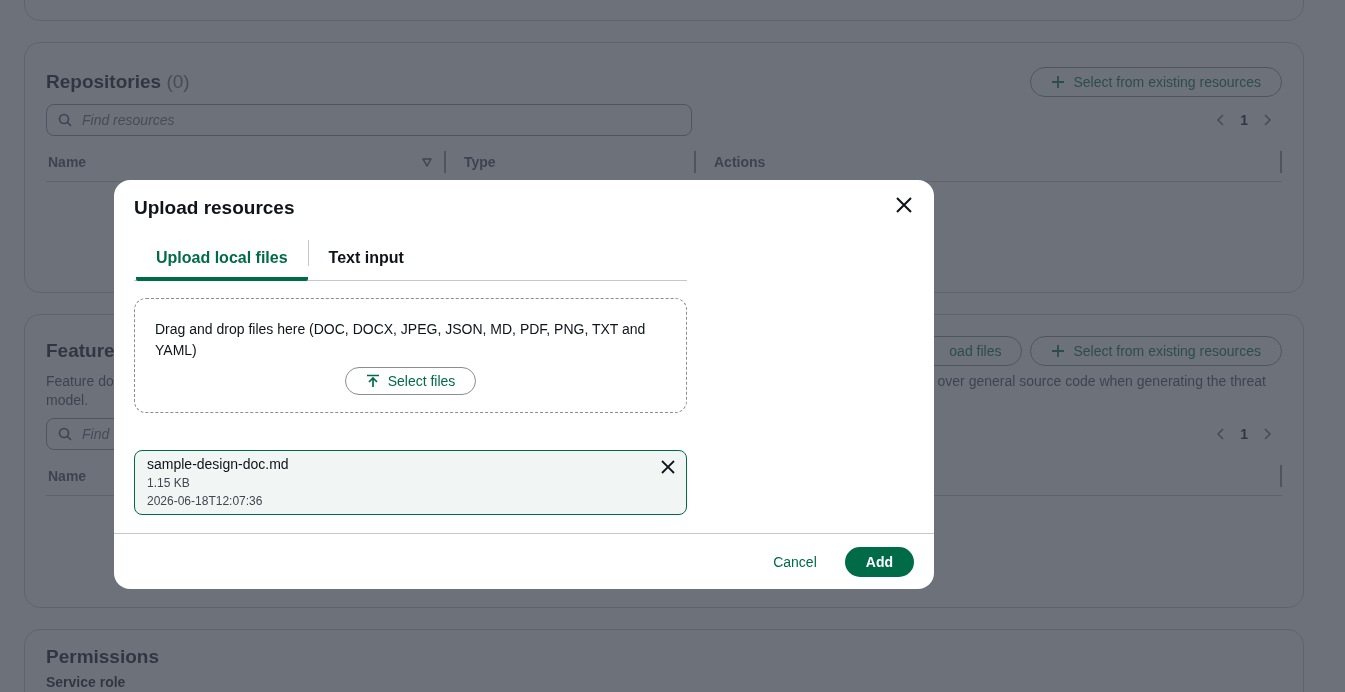 The height and width of the screenshot is (692, 1345). I want to click on section-title: Feature, so click(80, 351).